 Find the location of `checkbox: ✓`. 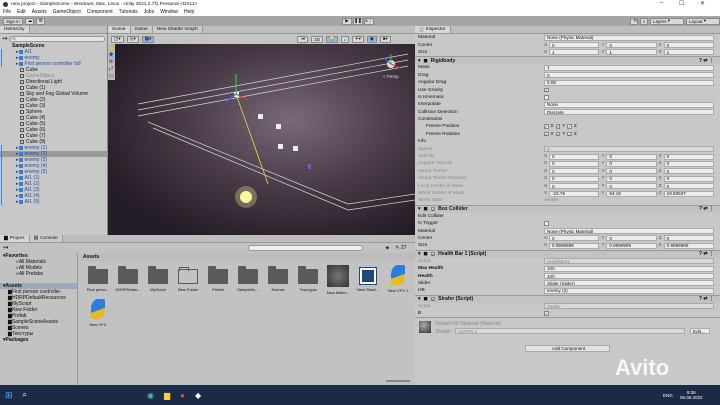

checkbox: ✓ is located at coordinates (546, 90).